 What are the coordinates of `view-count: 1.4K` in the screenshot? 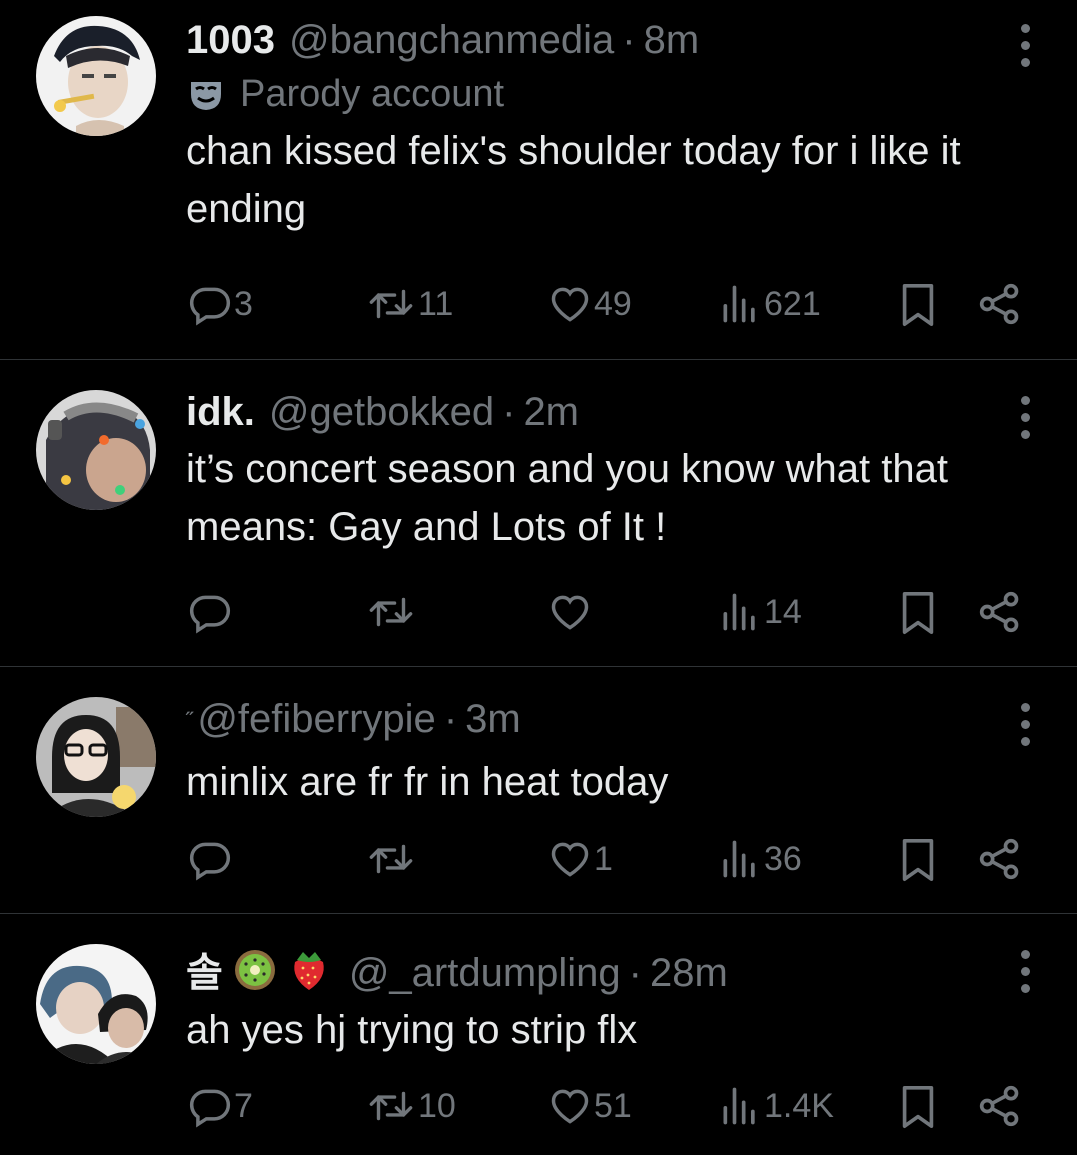 It's located at (799, 1105).